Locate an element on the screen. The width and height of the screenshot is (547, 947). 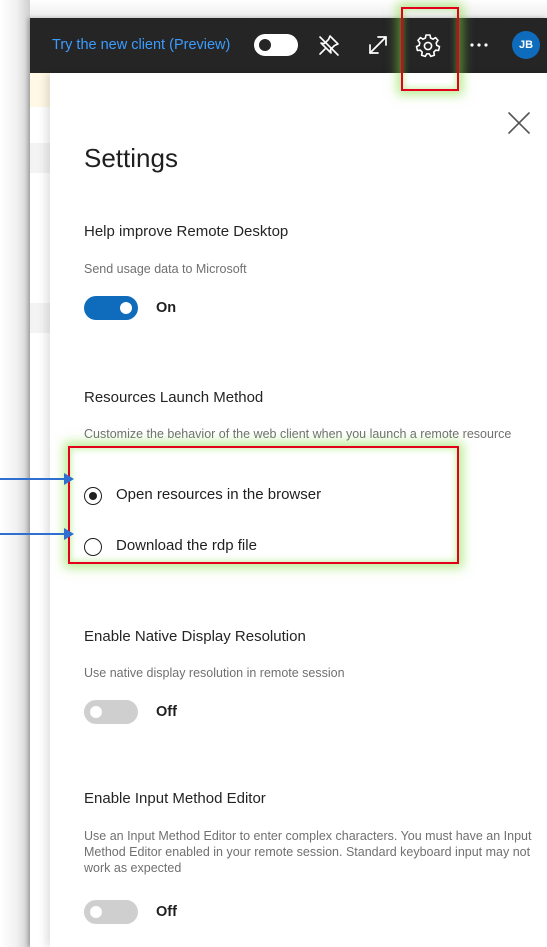
page-title: Settings is located at coordinates (131, 158).